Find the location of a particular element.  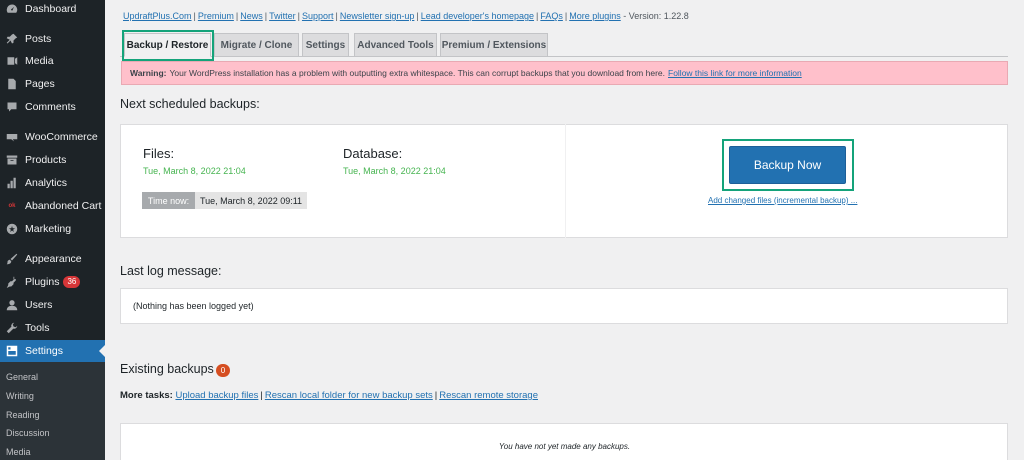

menu-label: Analytics is located at coordinates (46, 183).